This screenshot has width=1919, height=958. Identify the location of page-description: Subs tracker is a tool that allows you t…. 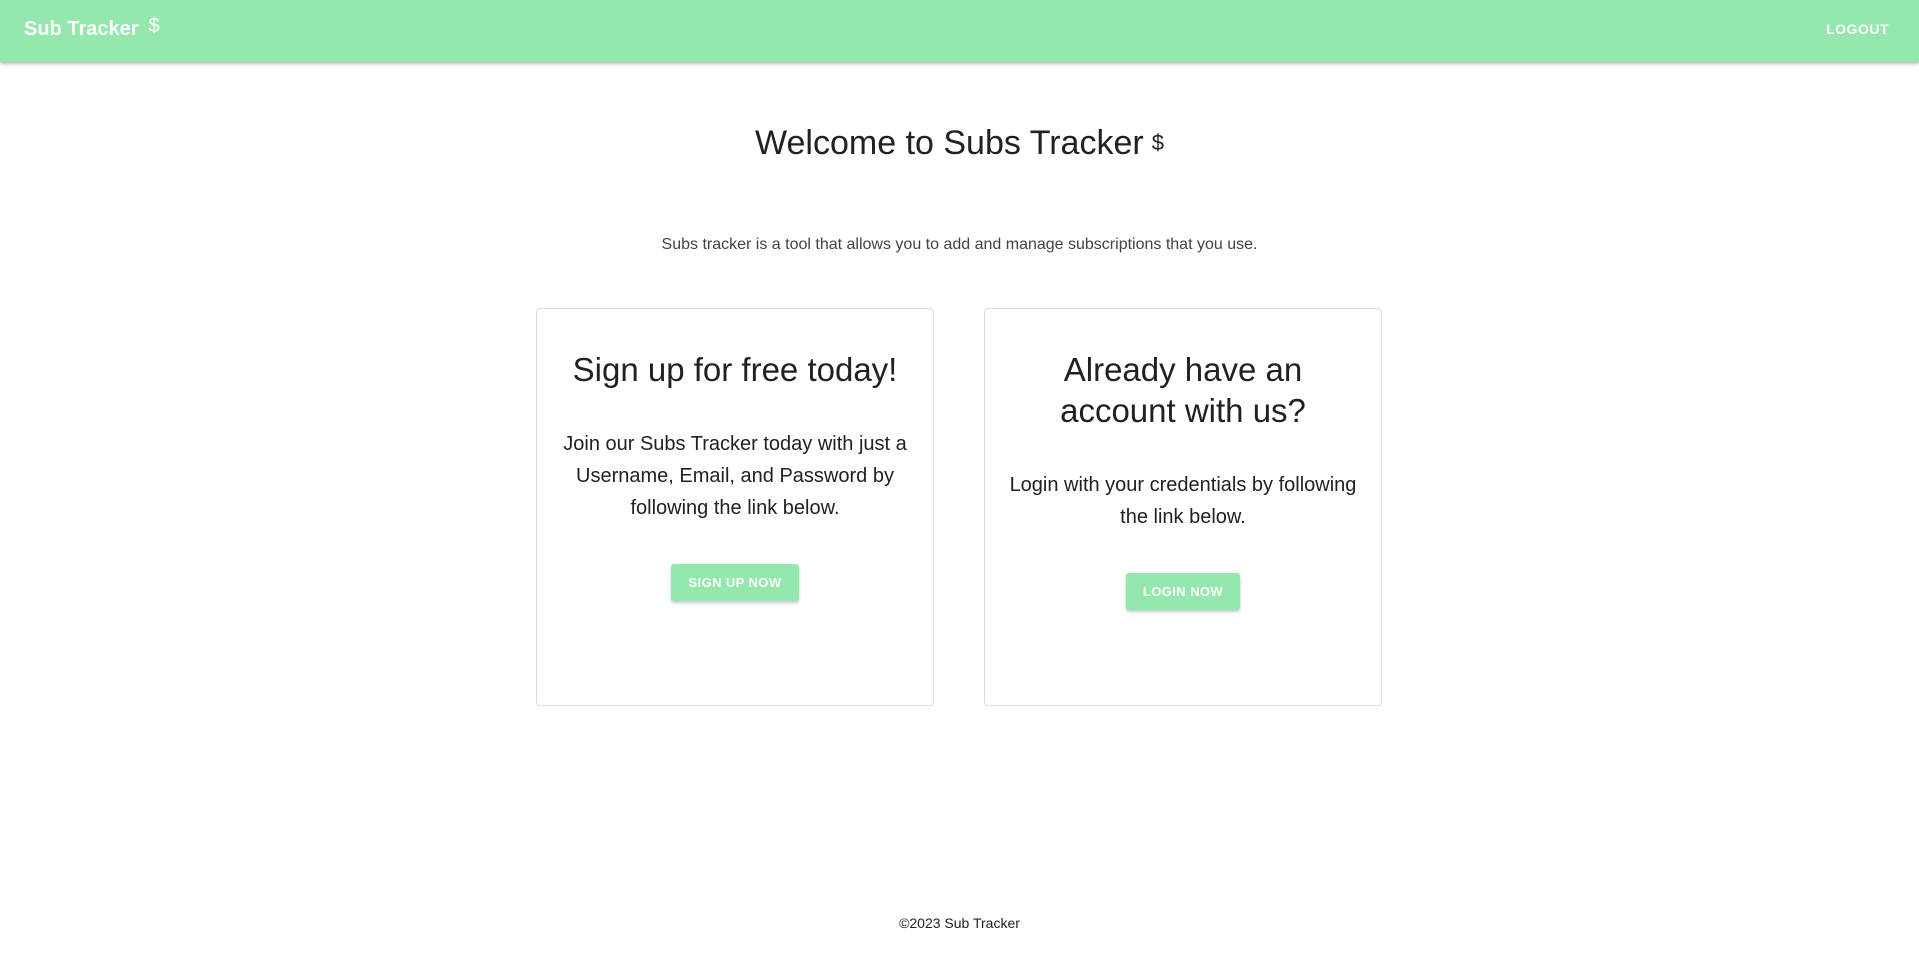
(959, 244).